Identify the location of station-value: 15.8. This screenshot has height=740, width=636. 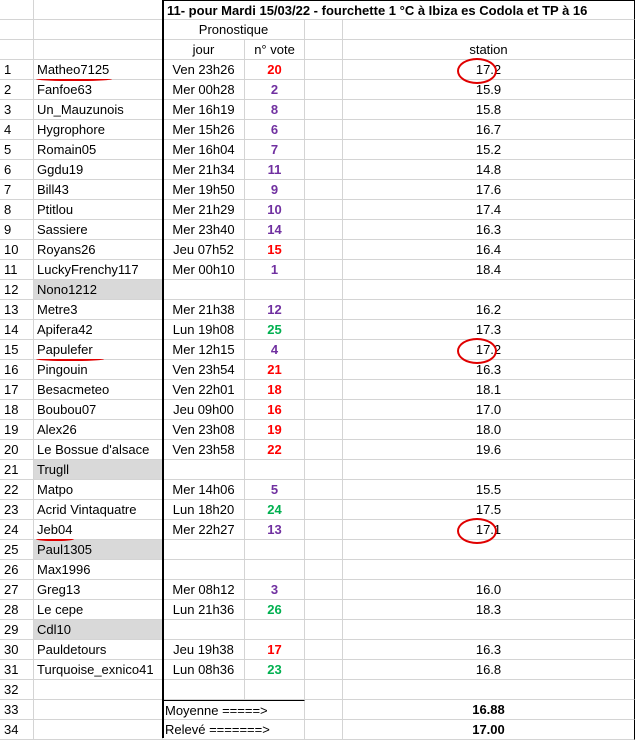
(489, 110).